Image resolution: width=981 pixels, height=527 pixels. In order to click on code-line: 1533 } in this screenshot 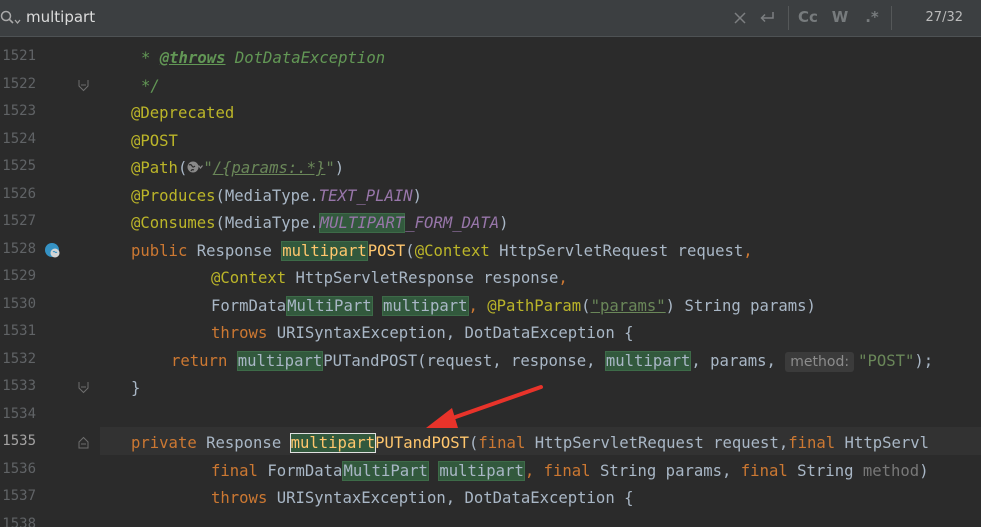, I will do `click(490, 388)`.